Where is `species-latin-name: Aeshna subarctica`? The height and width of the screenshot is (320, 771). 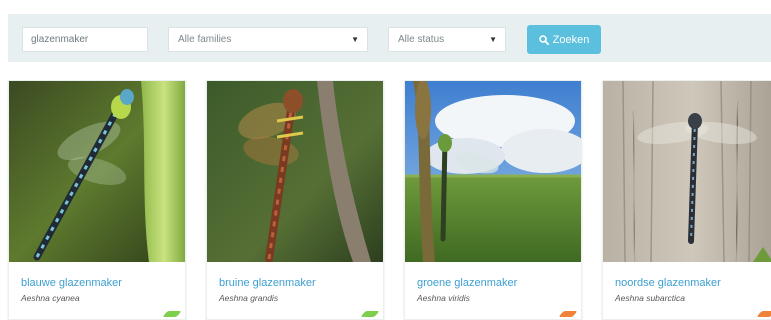
species-latin-name: Aeshna subarctica is located at coordinates (650, 298).